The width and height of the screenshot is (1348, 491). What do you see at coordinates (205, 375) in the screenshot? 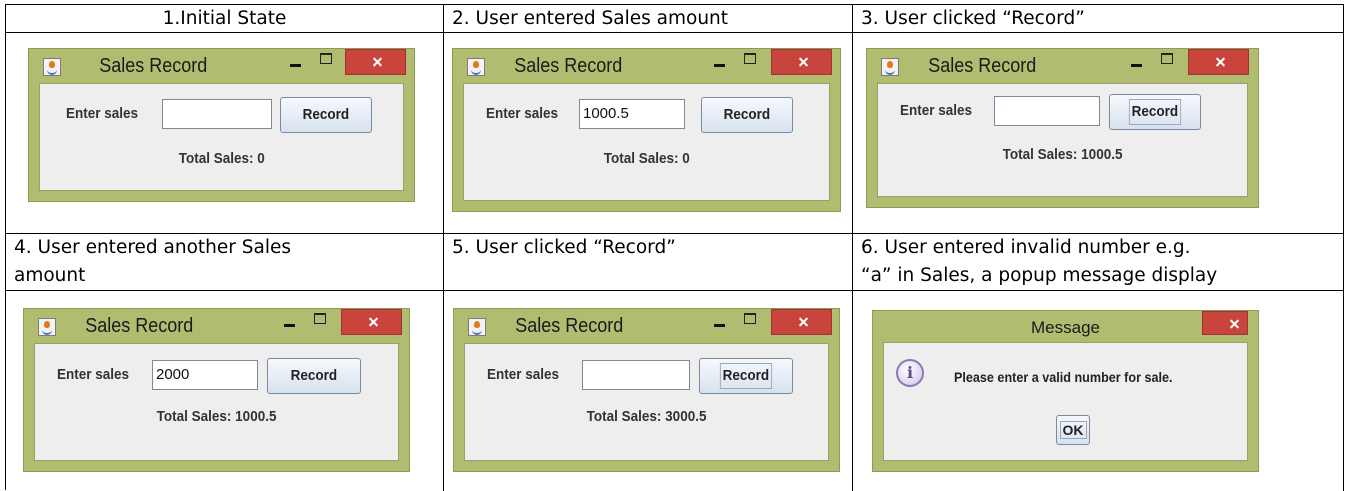
I see `sales-input: 2000` at bounding box center [205, 375].